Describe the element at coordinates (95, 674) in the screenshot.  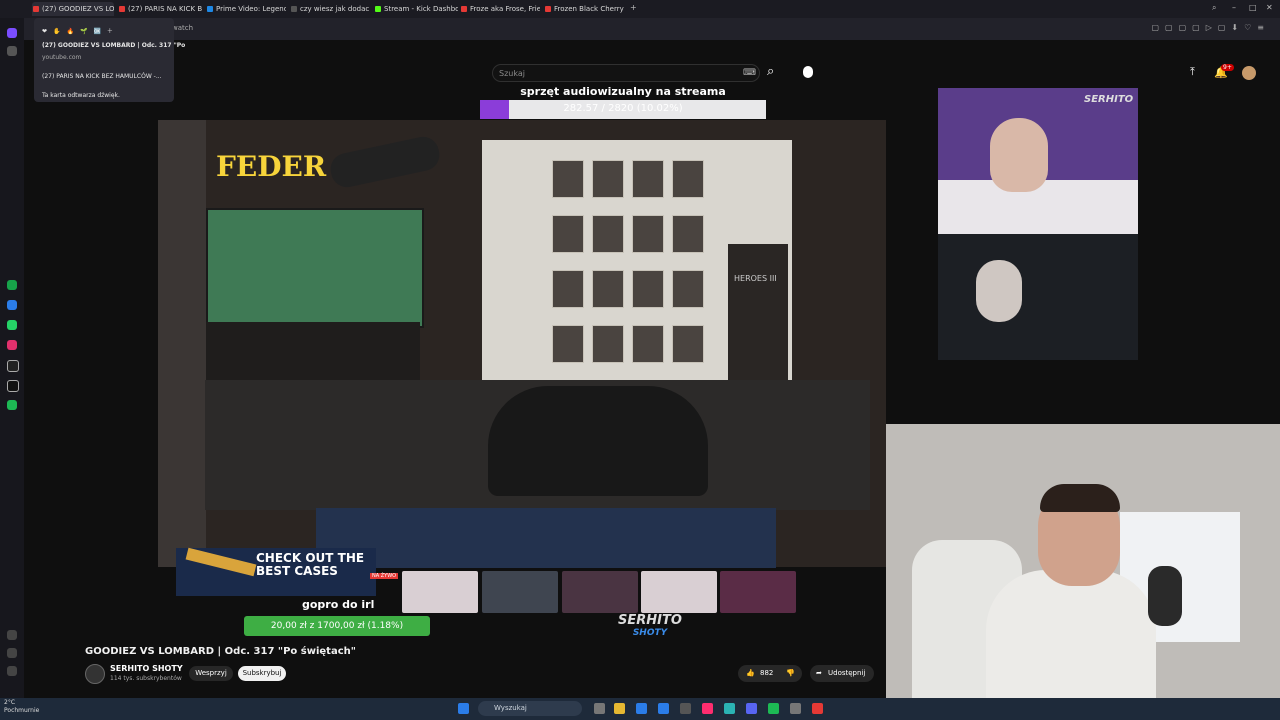
I see `channel-avatar` at that location.